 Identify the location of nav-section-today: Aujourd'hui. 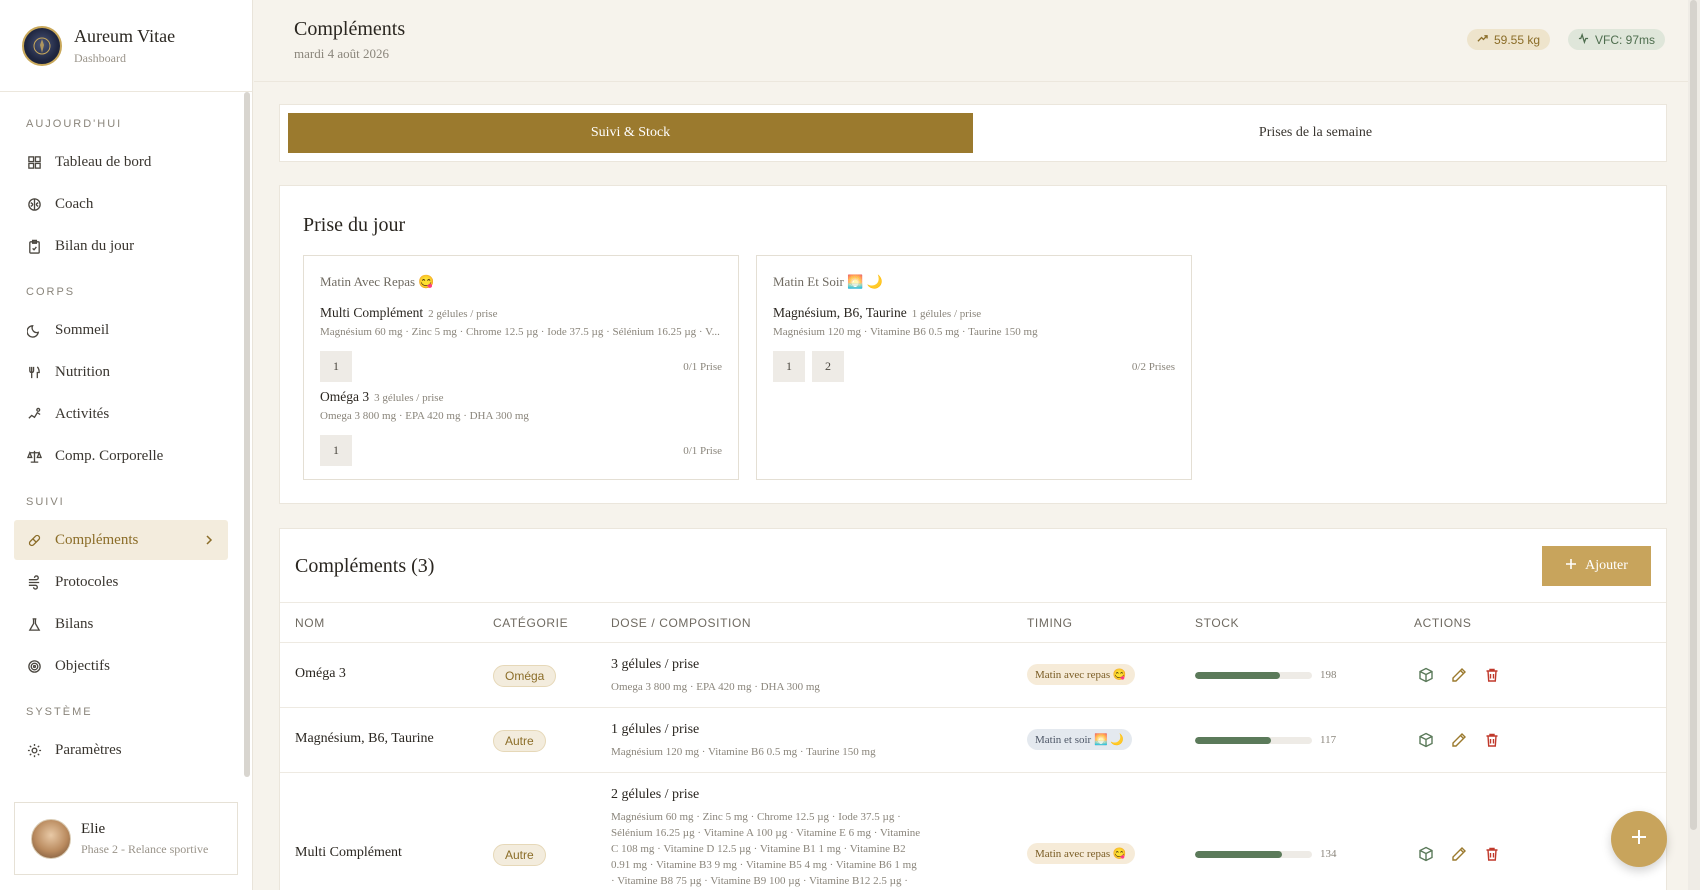
(74, 124).